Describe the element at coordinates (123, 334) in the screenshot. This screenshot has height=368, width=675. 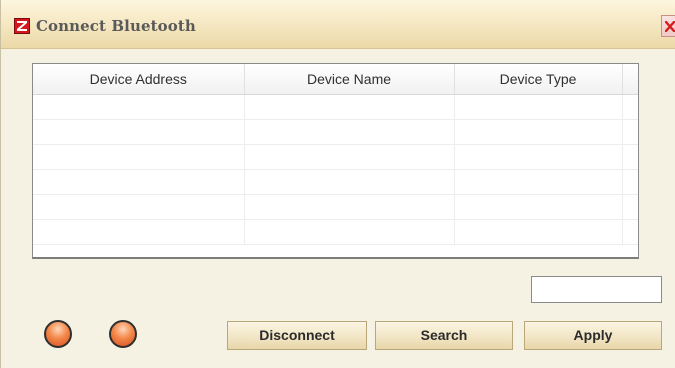
I see `status-led-2-icon` at that location.